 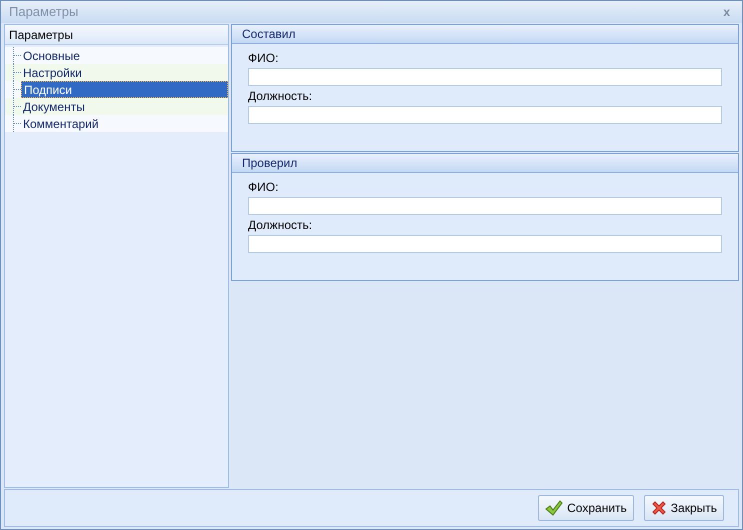 I want to click on window-title: Параметры, so click(x=43, y=12).